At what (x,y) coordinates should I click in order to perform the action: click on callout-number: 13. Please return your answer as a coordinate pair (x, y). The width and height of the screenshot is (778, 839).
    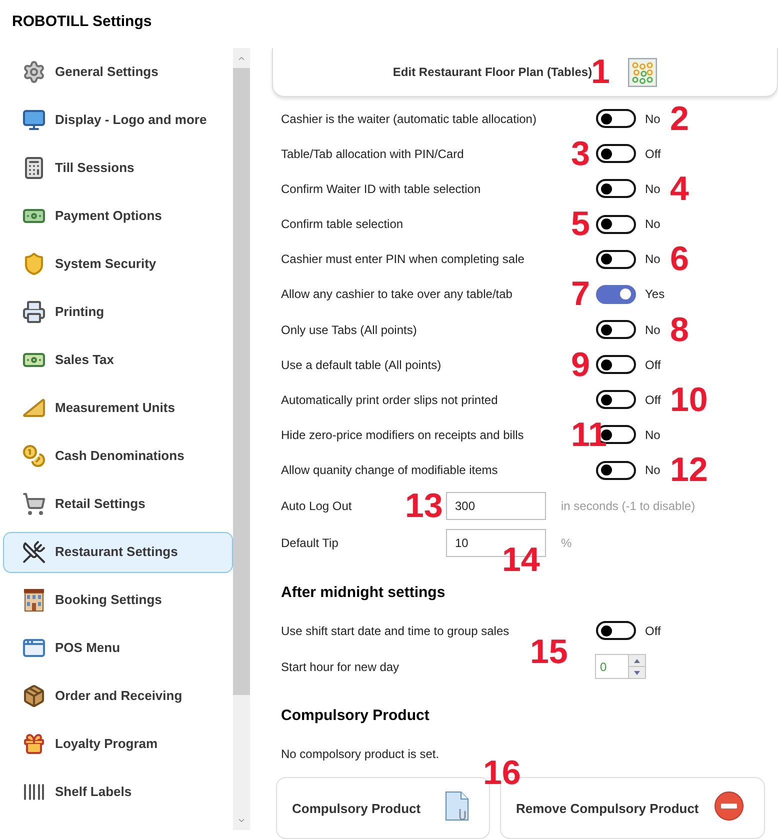
    Looking at the image, I should click on (424, 506).